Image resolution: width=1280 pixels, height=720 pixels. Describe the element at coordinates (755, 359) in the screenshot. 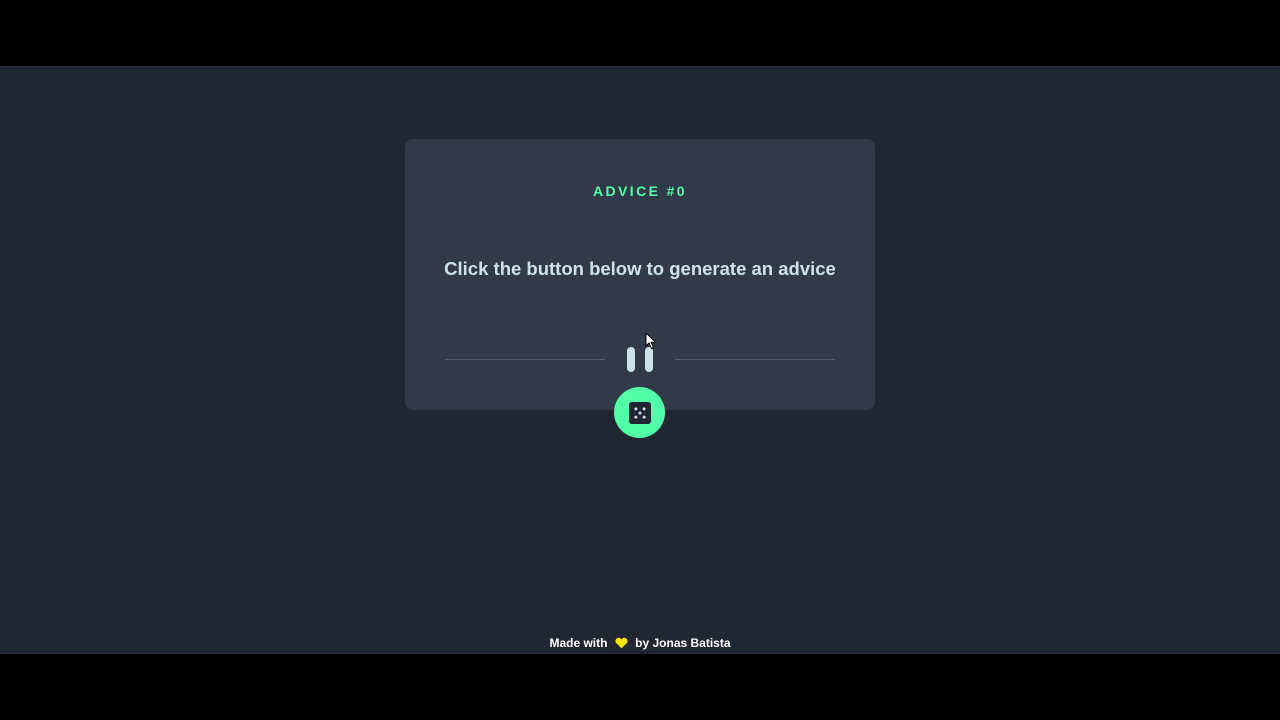

I see `divider-line-right` at that location.